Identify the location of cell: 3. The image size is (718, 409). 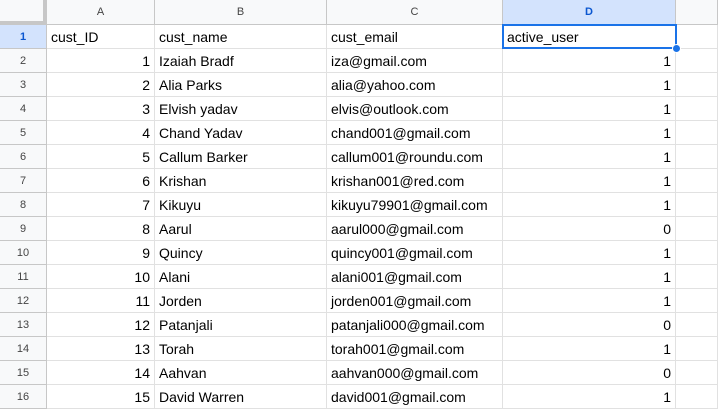
(101, 109).